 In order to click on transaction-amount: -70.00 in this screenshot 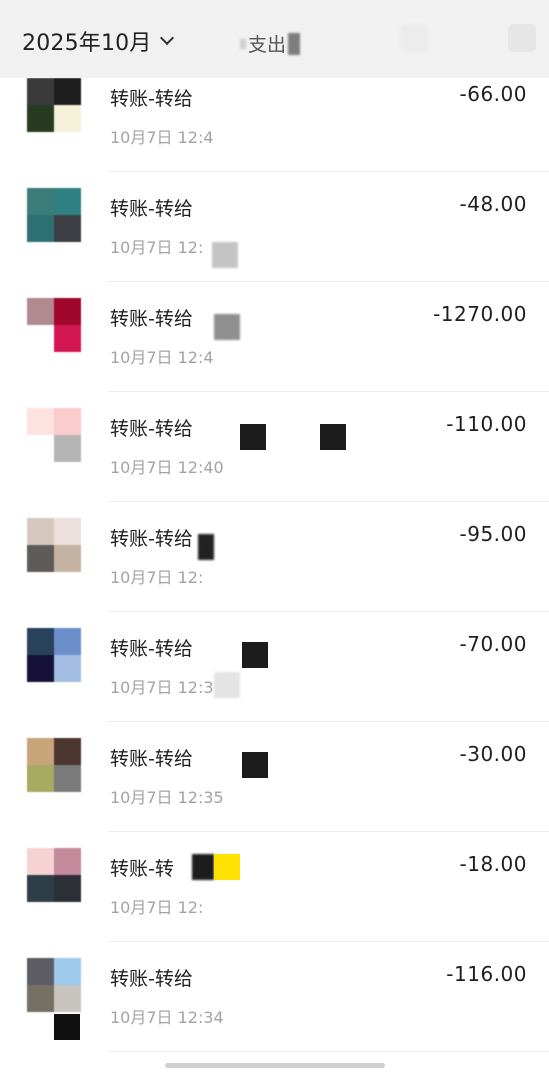, I will do `click(493, 644)`.